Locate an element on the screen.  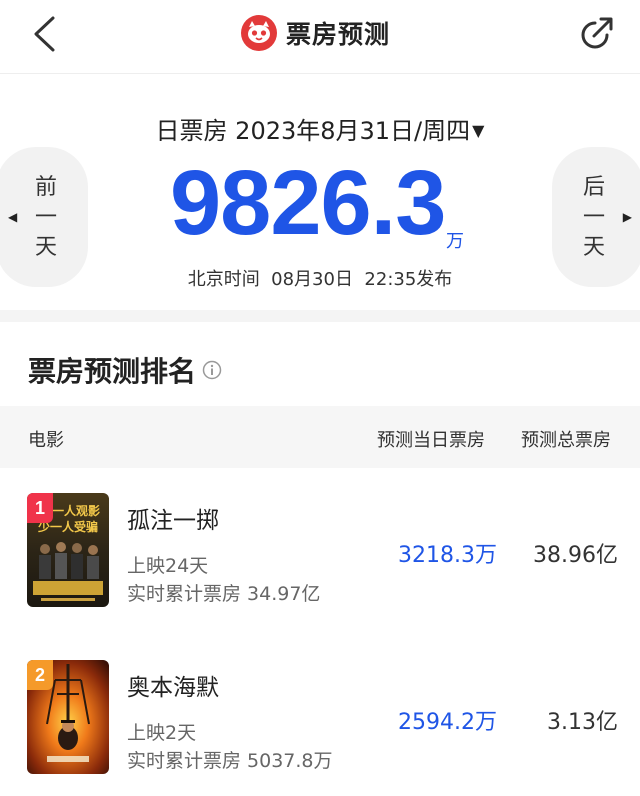
movie-days-showing: 上映24天 is located at coordinates (168, 566).